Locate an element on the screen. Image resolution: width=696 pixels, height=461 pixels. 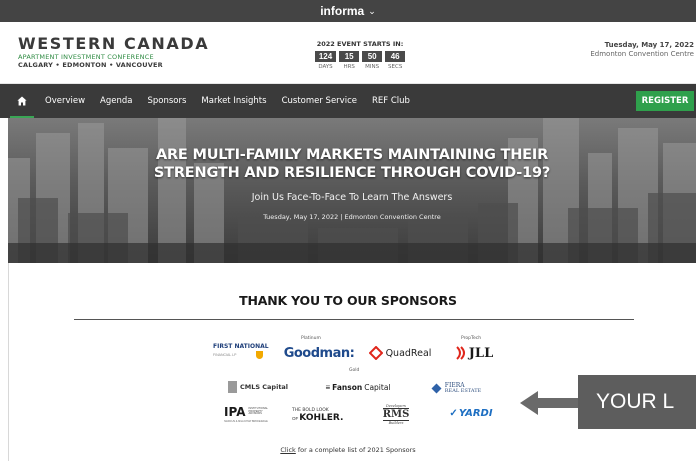
goodman-wordmark: Goodman: is located at coordinates (319, 353).